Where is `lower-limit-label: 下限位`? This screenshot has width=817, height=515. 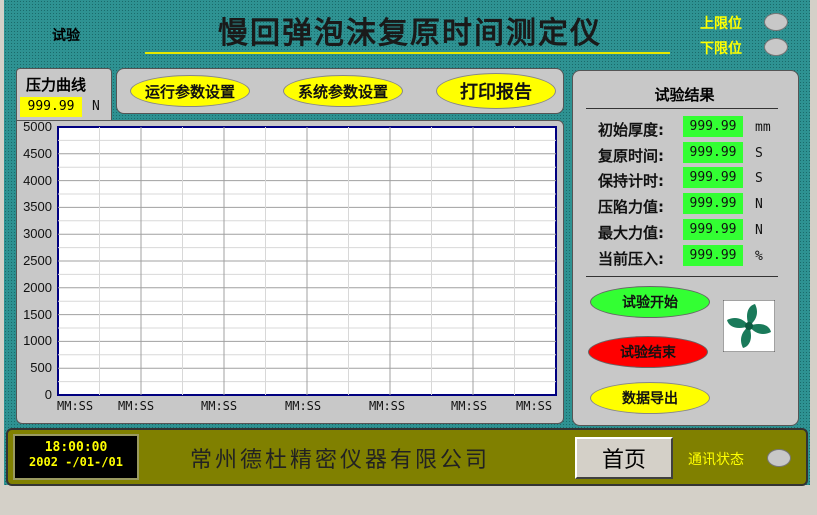
lower-limit-label: 下限位 is located at coordinates (721, 49).